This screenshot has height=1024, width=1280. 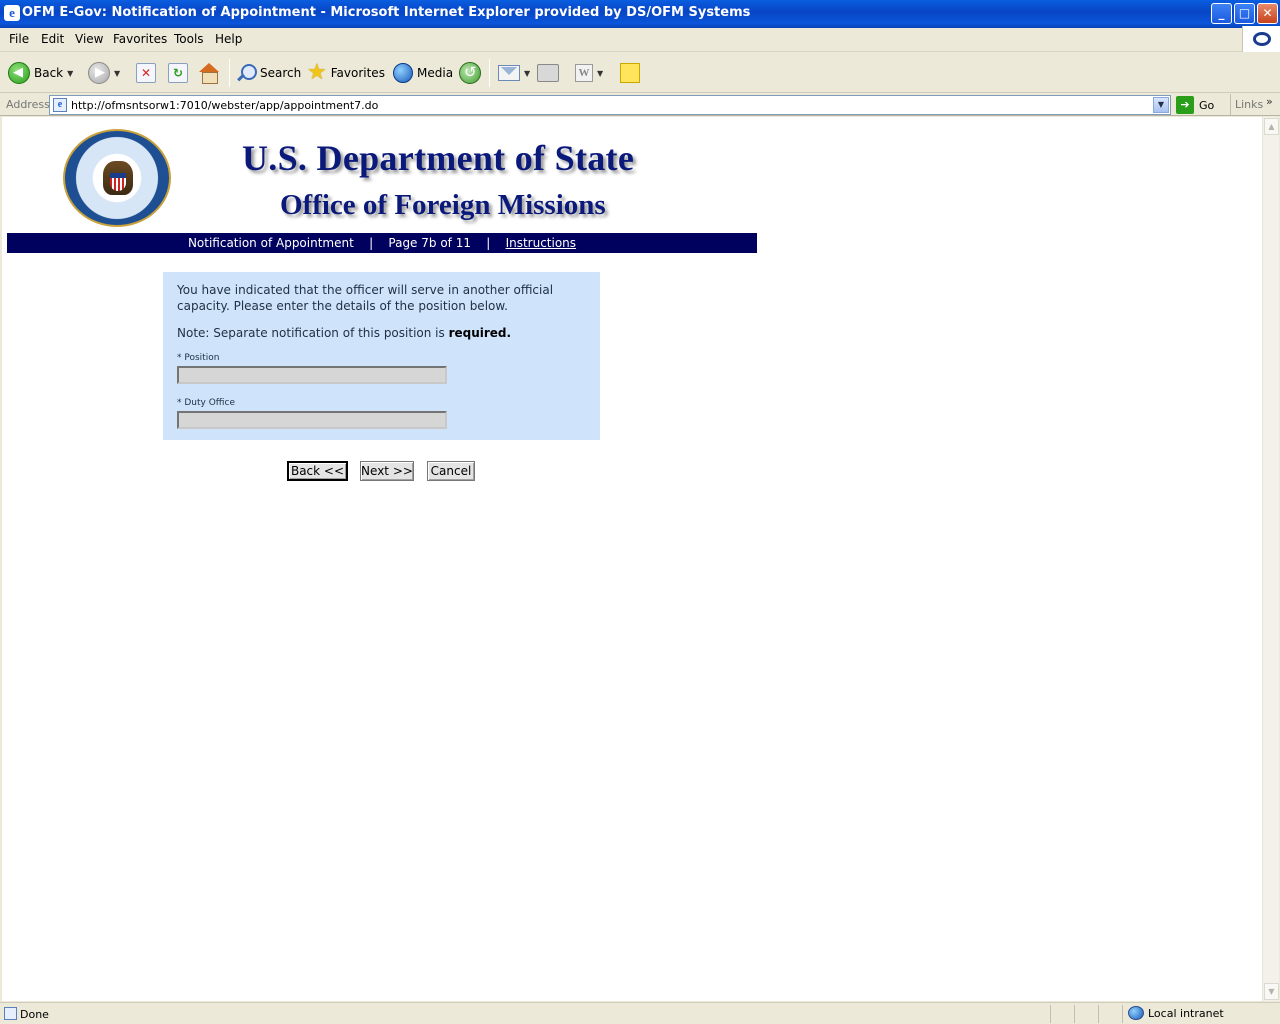 I want to click on messenger-button, so click(x=630, y=73).